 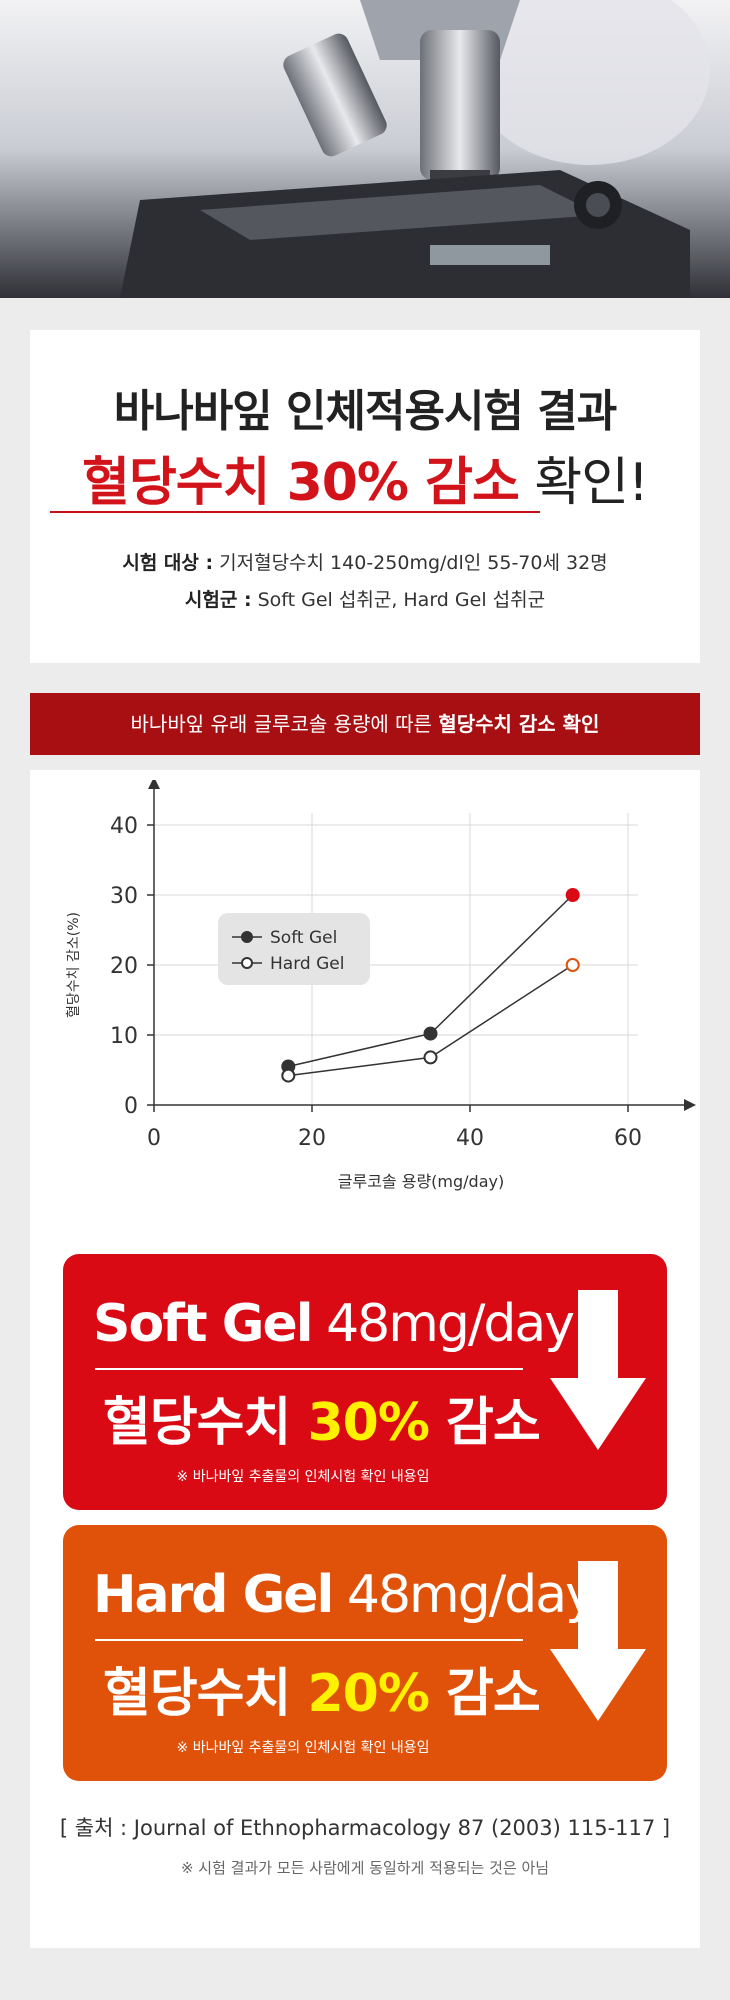 What do you see at coordinates (303, 1477) in the screenshot?
I see `soft-gel-note: ※ 바나바잎 추출물의 인체시험 확인 내용임` at bounding box center [303, 1477].